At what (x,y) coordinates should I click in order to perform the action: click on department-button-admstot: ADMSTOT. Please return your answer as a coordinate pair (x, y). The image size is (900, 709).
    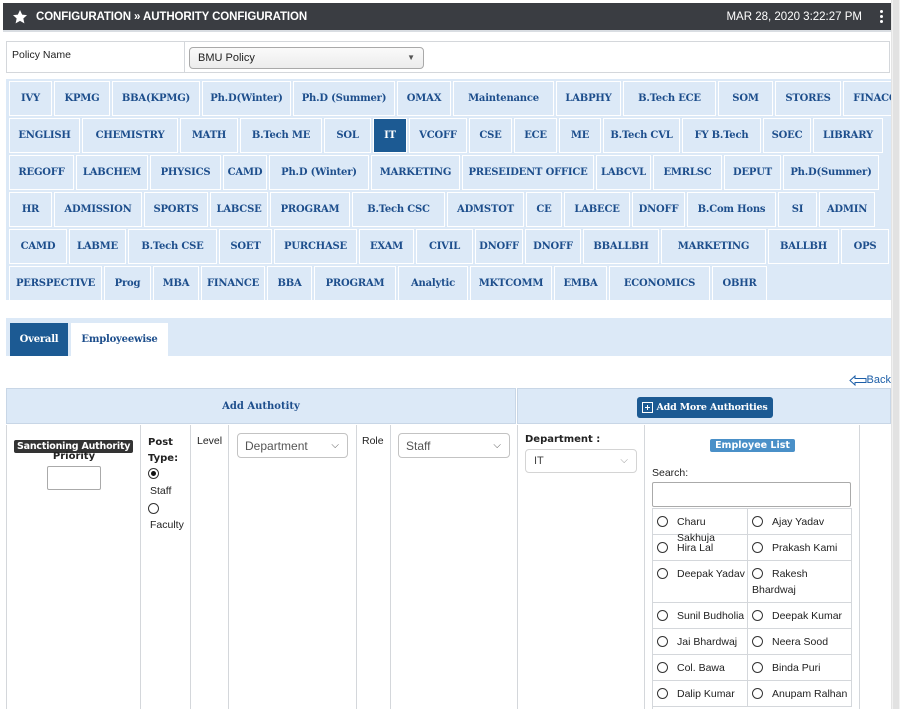
    Looking at the image, I should click on (485, 209).